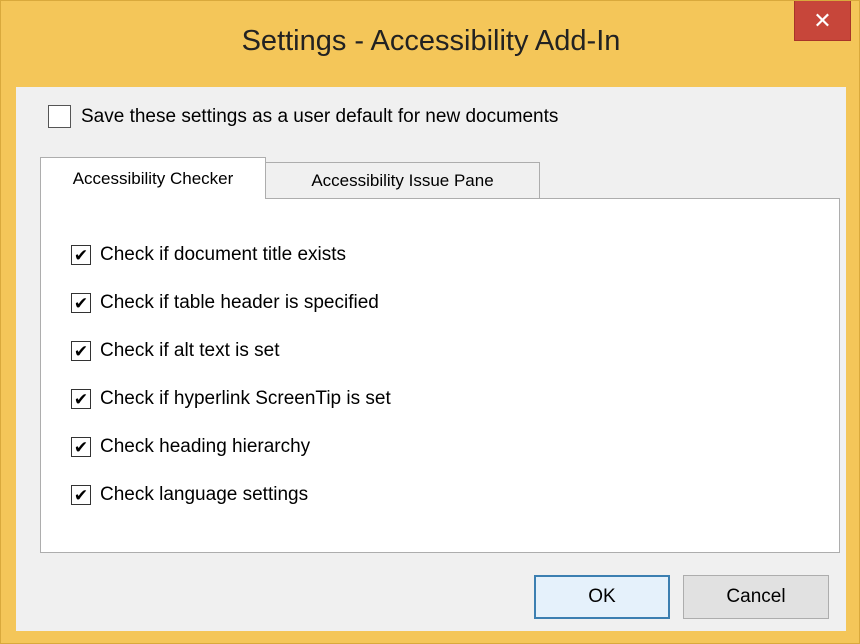 The height and width of the screenshot is (644, 860). I want to click on window-title: Settings - Accessibility Add-In, so click(431, 41).